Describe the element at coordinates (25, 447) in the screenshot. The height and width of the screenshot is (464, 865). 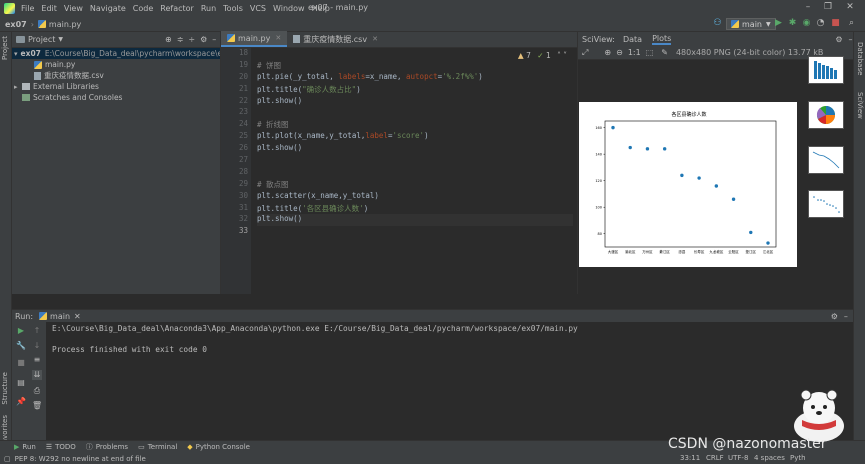
I see `tool-tab-run: ▶ Run` at that location.